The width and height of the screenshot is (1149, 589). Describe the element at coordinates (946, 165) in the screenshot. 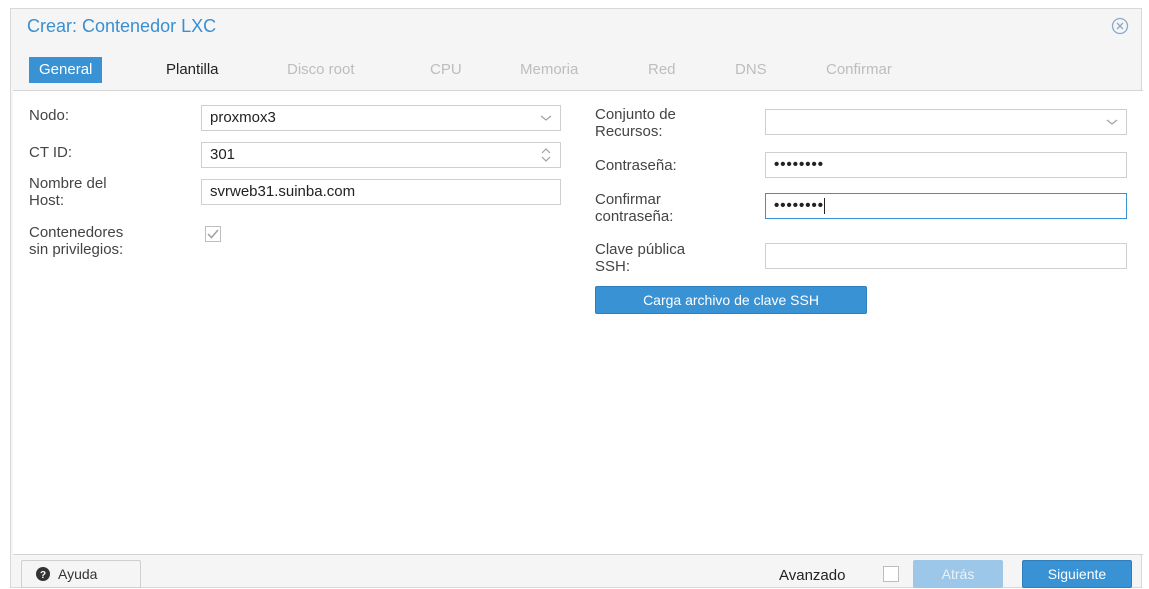

I see `password-input: ••••••••` at that location.